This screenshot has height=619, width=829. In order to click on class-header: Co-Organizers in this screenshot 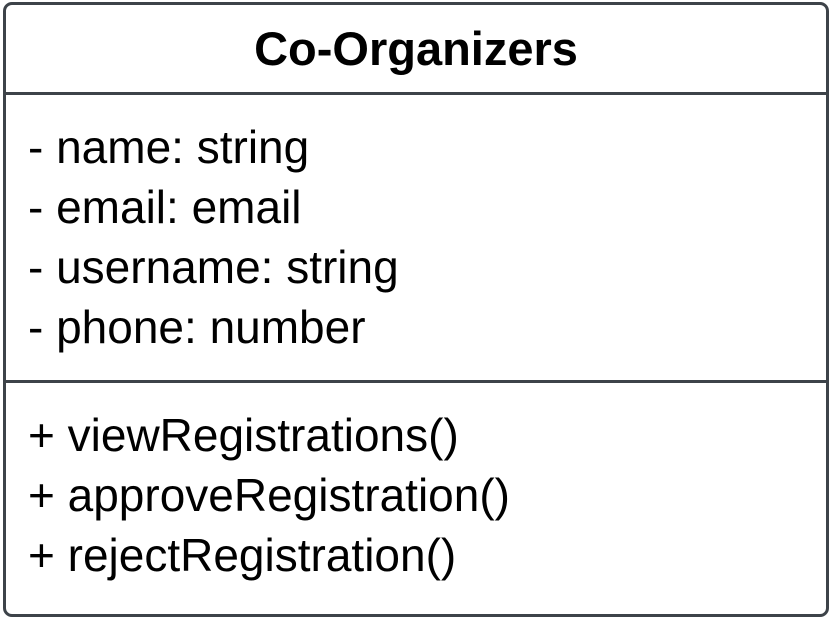, I will do `click(416, 50)`.